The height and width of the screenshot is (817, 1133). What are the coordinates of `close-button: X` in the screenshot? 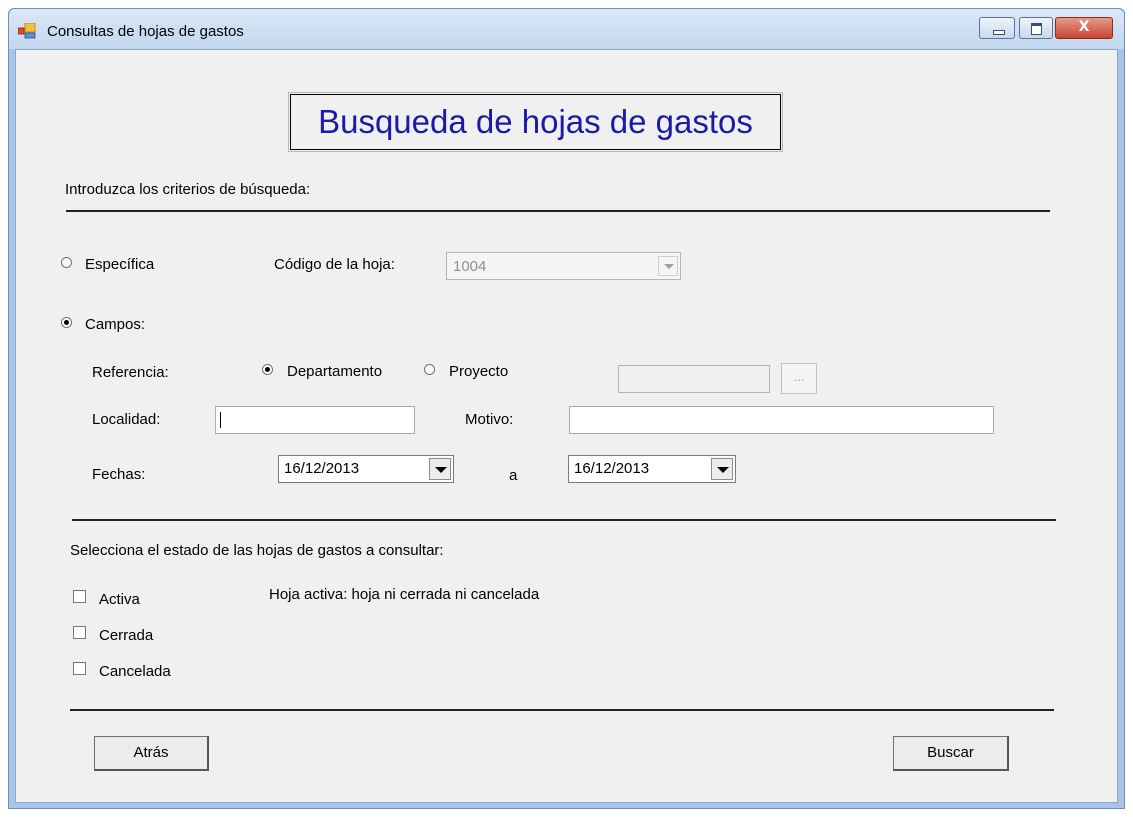 It's located at (1084, 28).